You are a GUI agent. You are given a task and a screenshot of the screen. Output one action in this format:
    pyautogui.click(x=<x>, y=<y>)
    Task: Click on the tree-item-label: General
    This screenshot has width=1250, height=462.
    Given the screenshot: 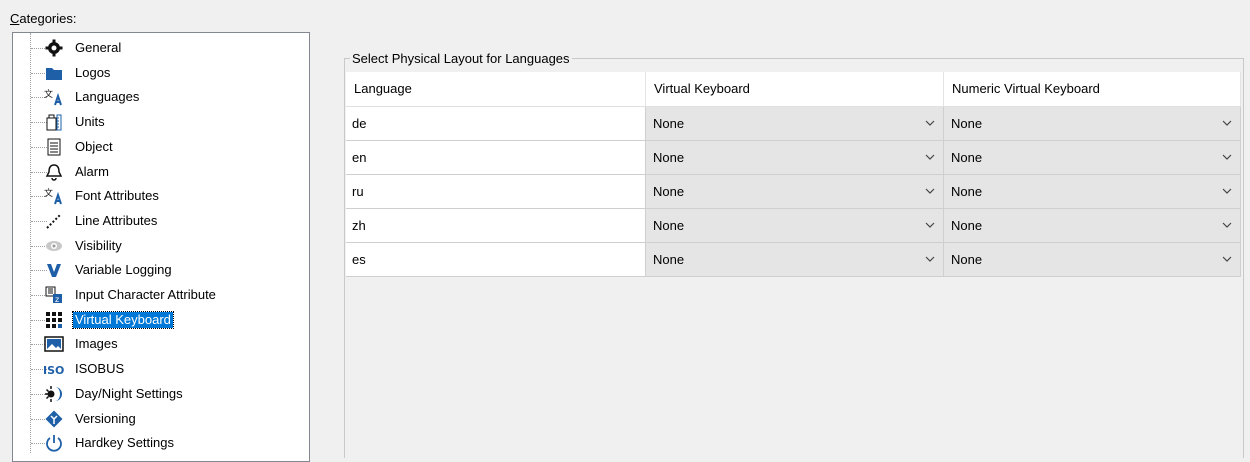 What is the action you would take?
    pyautogui.click(x=98, y=47)
    